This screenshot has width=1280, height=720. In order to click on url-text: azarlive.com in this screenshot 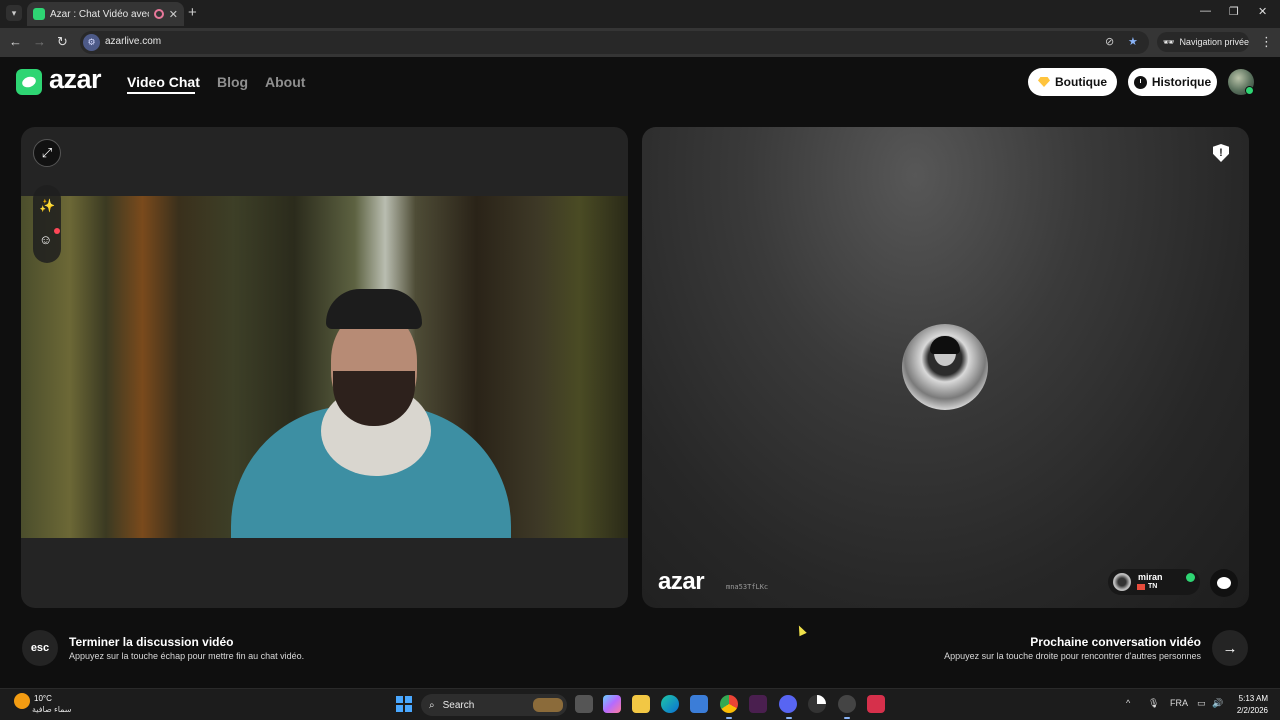, I will do `click(133, 41)`.